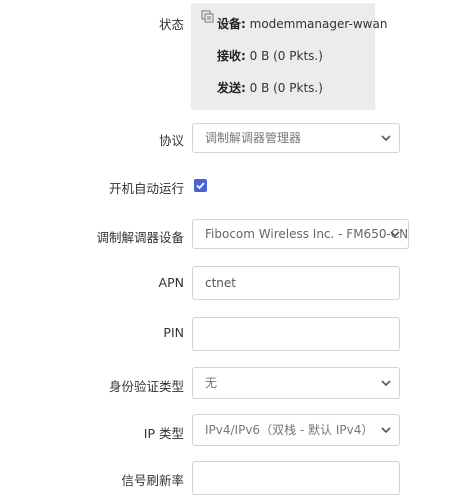 This screenshot has width=470, height=500. Describe the element at coordinates (289, 430) in the screenshot. I see `ip-type-value: IPv4/IPv6（双栈 - 默认 IPv4）` at that location.